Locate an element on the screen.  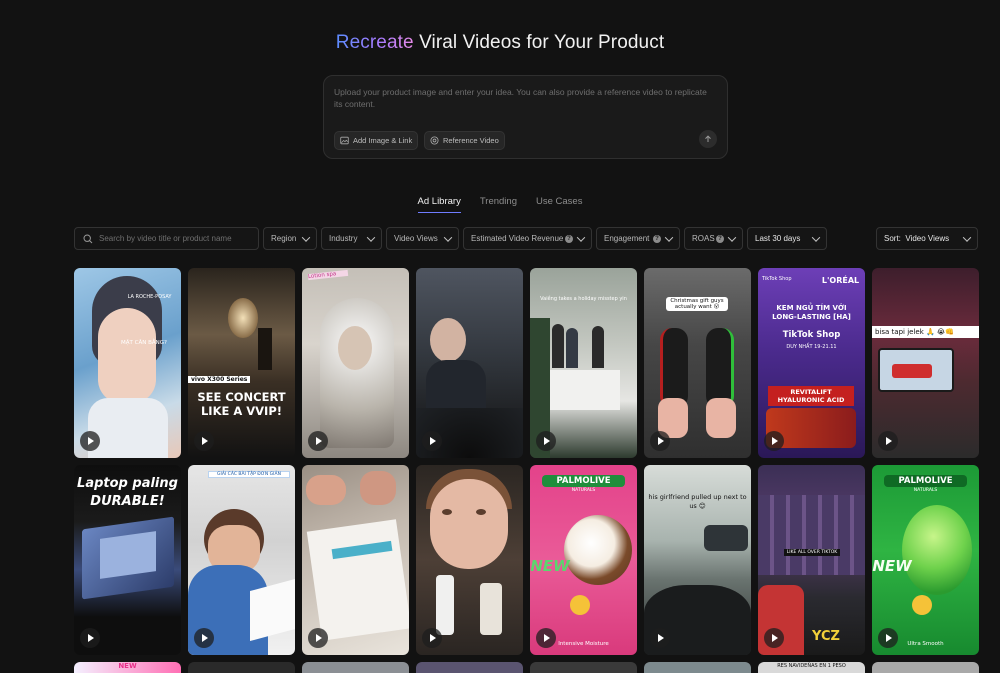
overlay-text: his girlfriend pulled up next to us 😊 is located at coordinates (697, 501).